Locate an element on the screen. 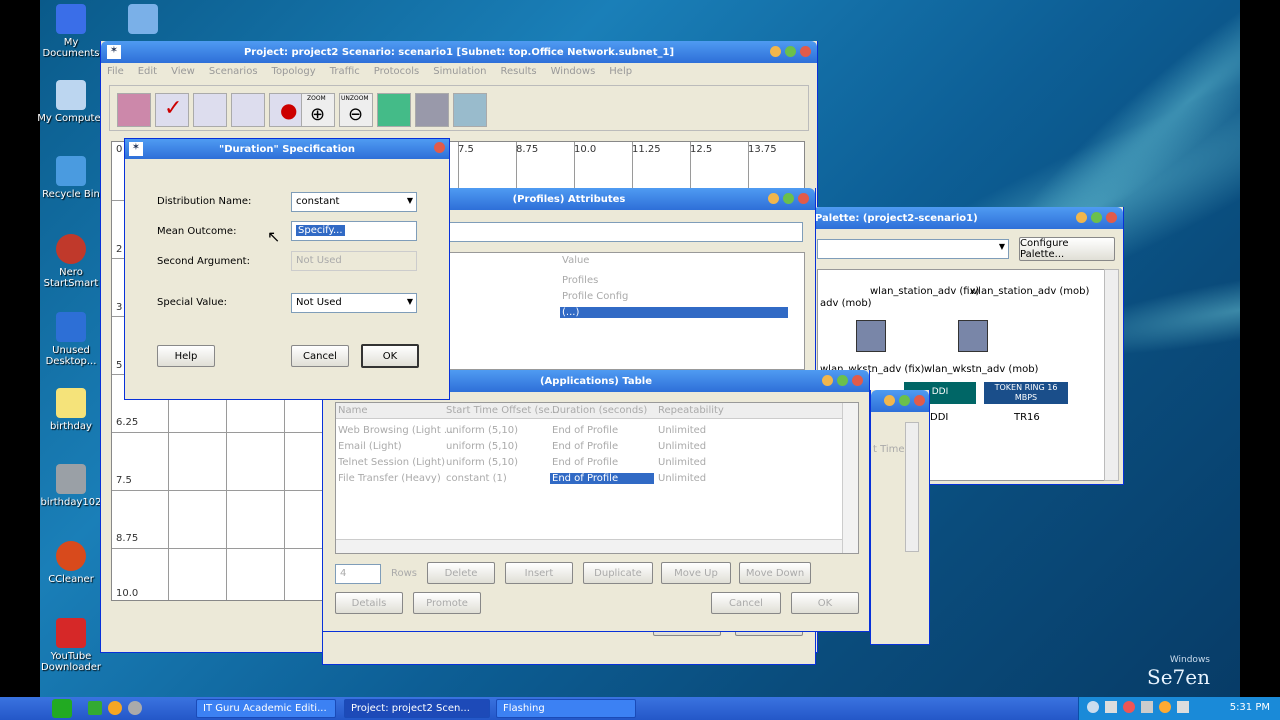 The width and height of the screenshot is (1280, 720). palette-item: adv (mob) is located at coordinates (846, 303).